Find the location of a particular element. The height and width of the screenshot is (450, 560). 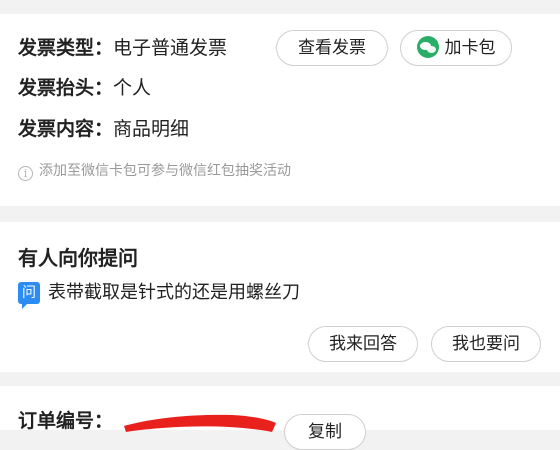

qa-title: 有人向你提问 is located at coordinates (78, 258).